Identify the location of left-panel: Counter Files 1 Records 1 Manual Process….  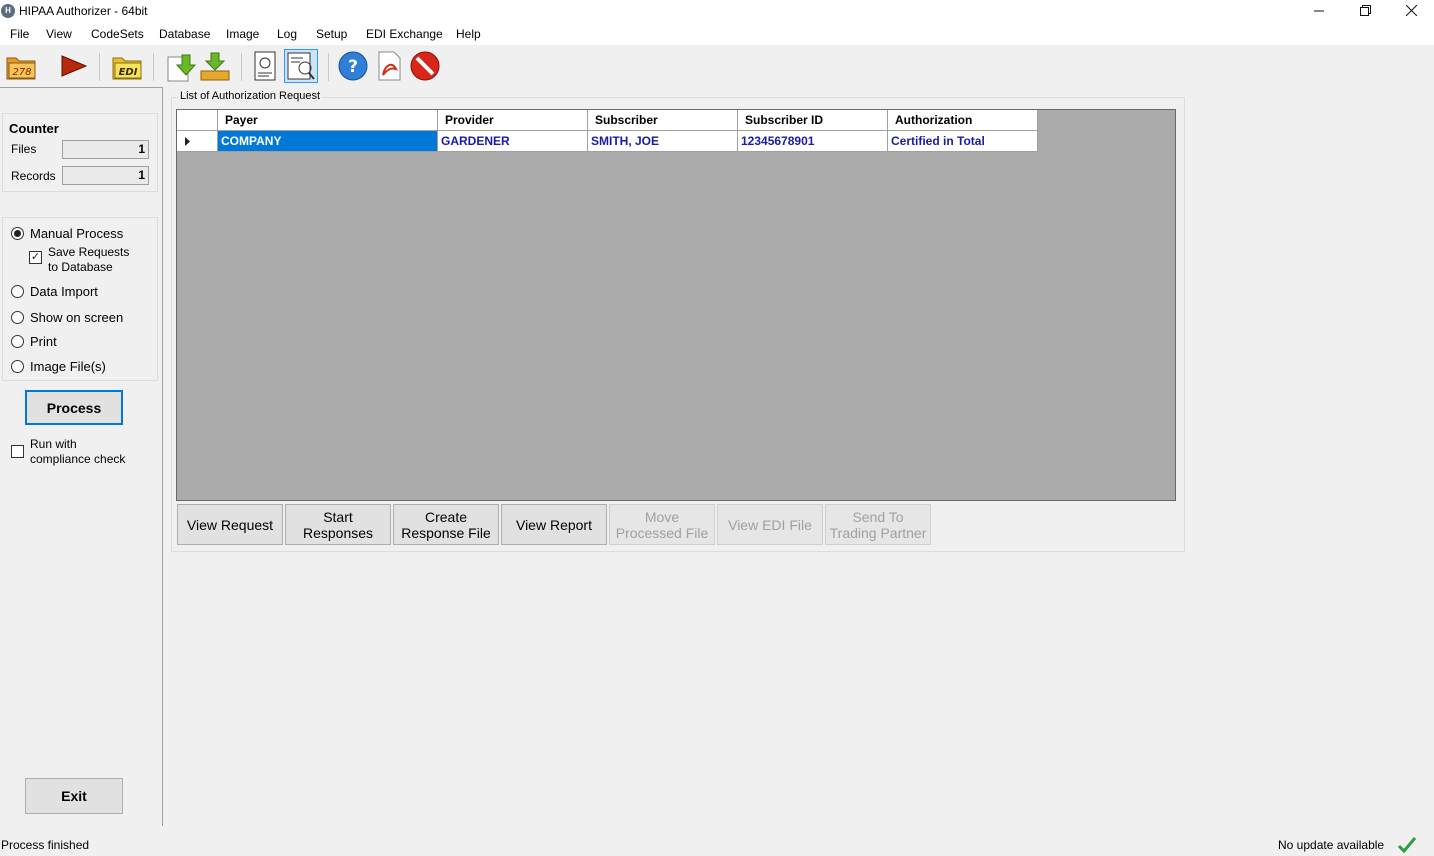
(81, 456).